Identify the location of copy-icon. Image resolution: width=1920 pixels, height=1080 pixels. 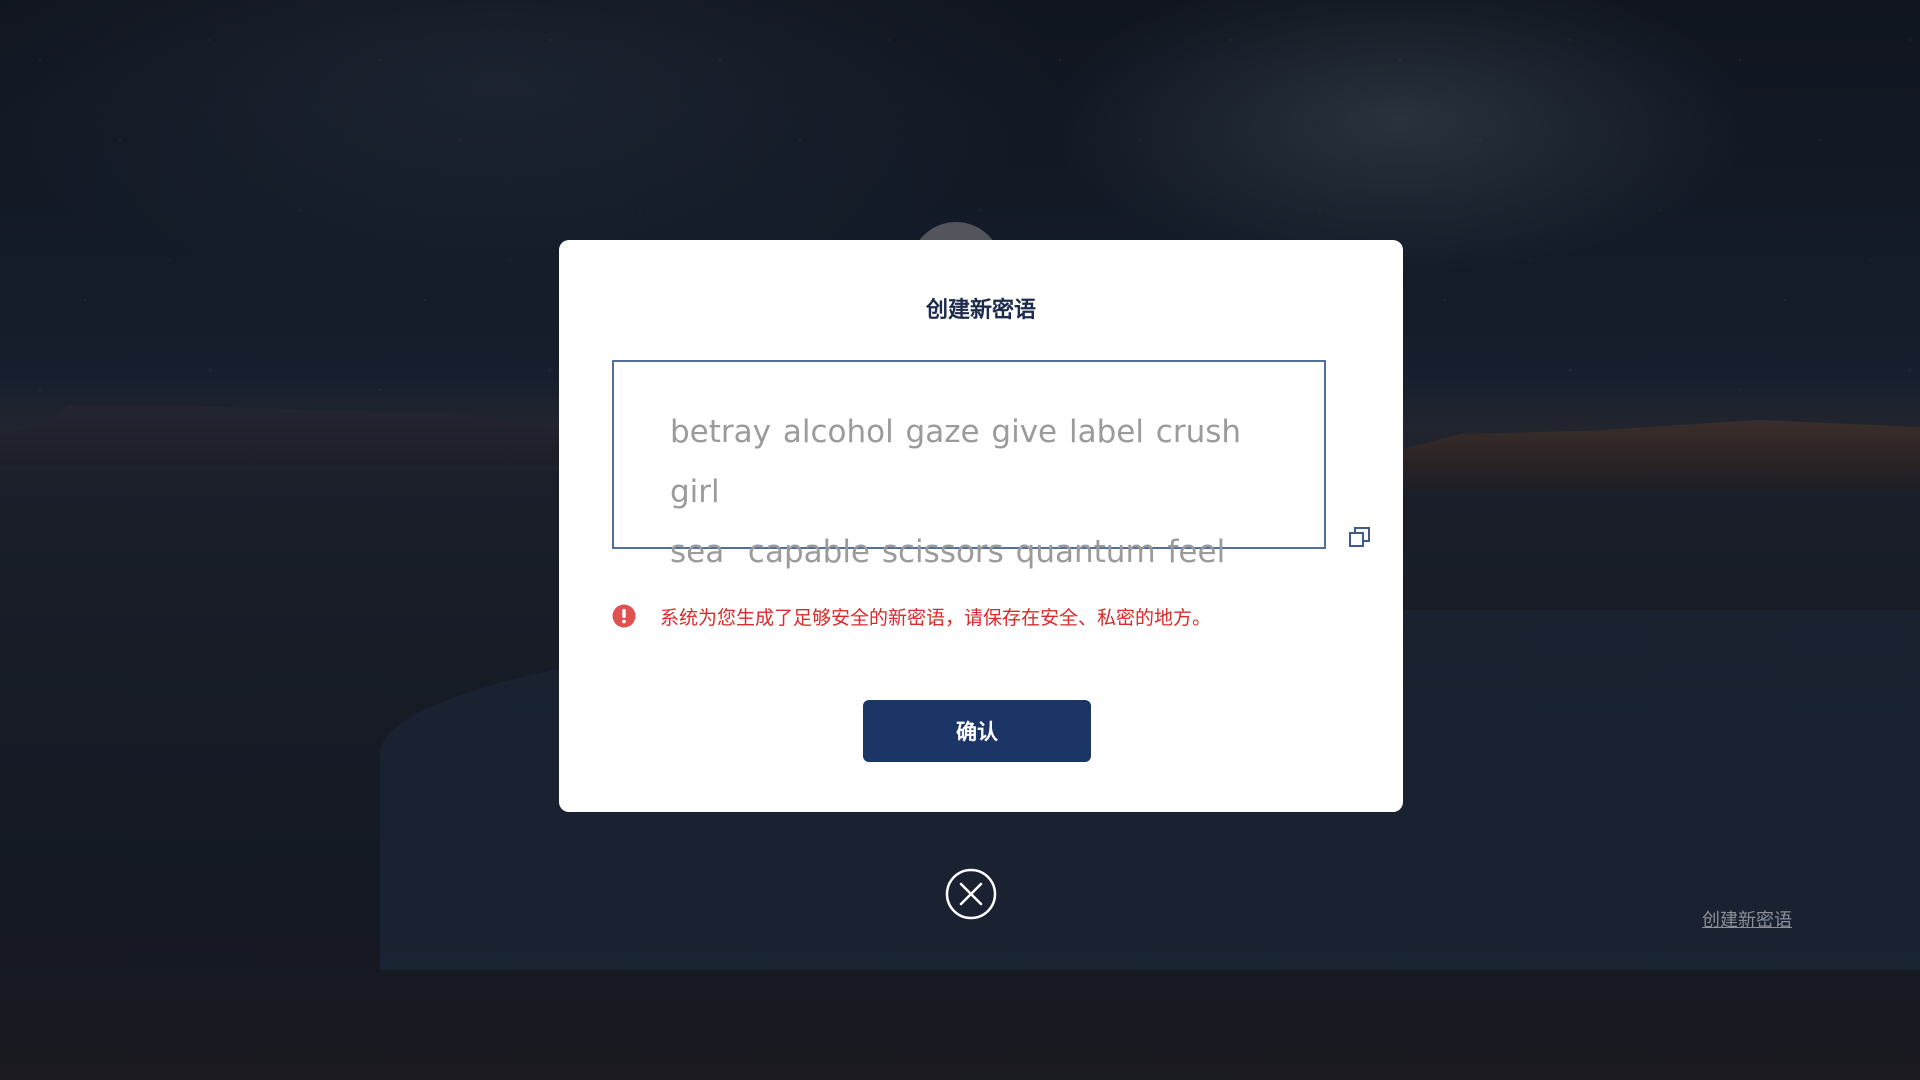
(1360, 537).